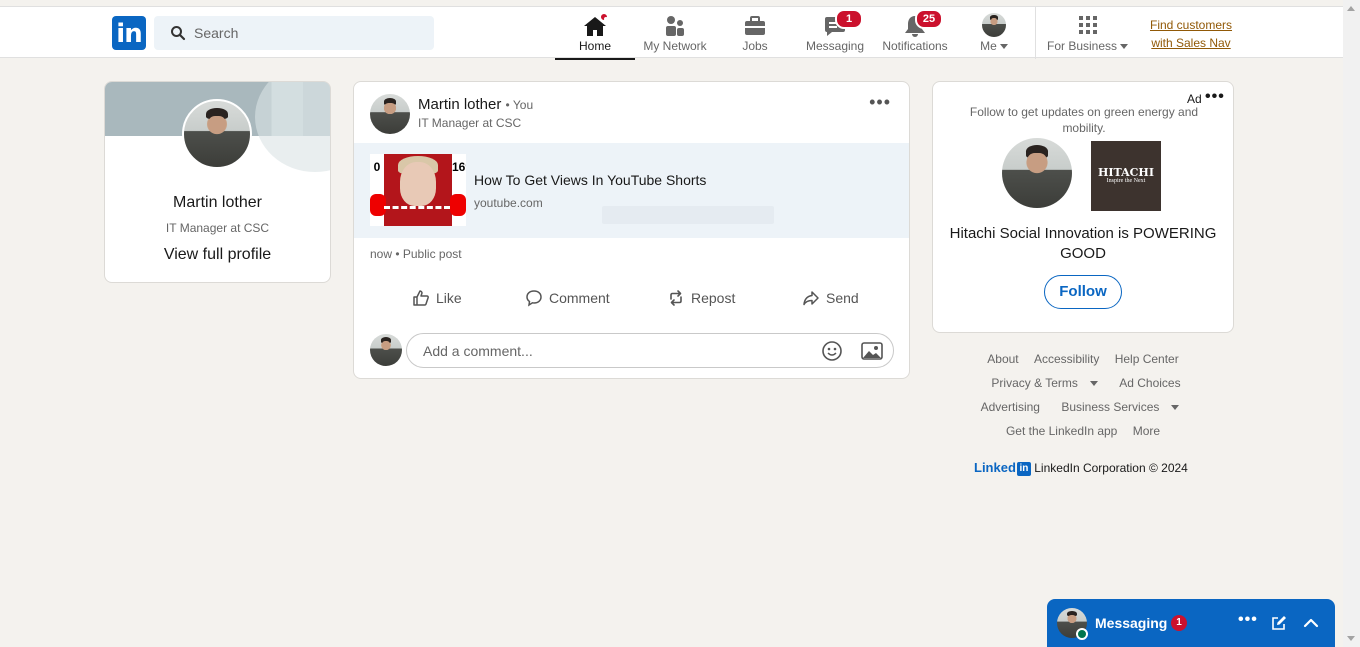  Describe the element at coordinates (217, 134) in the screenshot. I see `profile-avatar` at that location.